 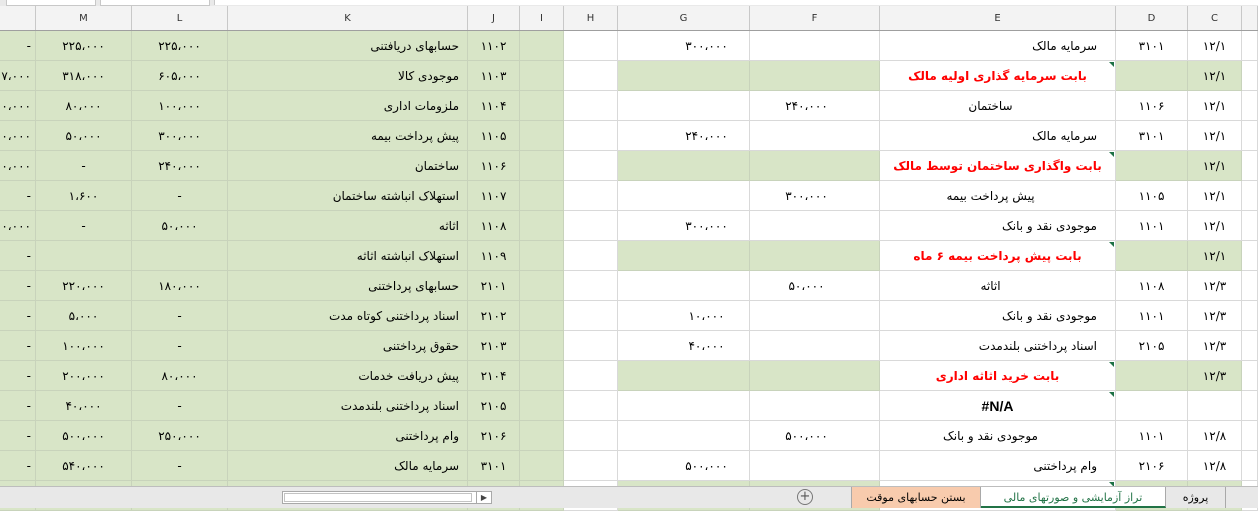 What do you see at coordinates (18, 76) in the screenshot?
I see `cell-n: ۷،۰۰۰` at bounding box center [18, 76].